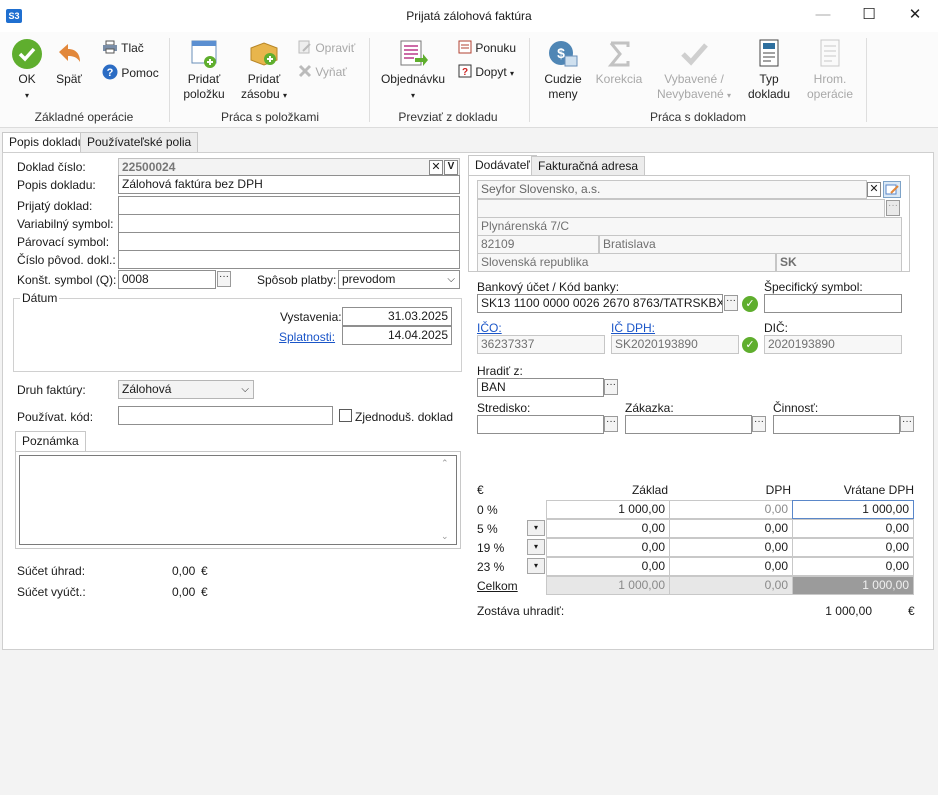 This screenshot has width=938, height=795. Describe the element at coordinates (694, 70) in the screenshot. I see `selected-button: Vybavené / Nevybavené ▾` at that location.